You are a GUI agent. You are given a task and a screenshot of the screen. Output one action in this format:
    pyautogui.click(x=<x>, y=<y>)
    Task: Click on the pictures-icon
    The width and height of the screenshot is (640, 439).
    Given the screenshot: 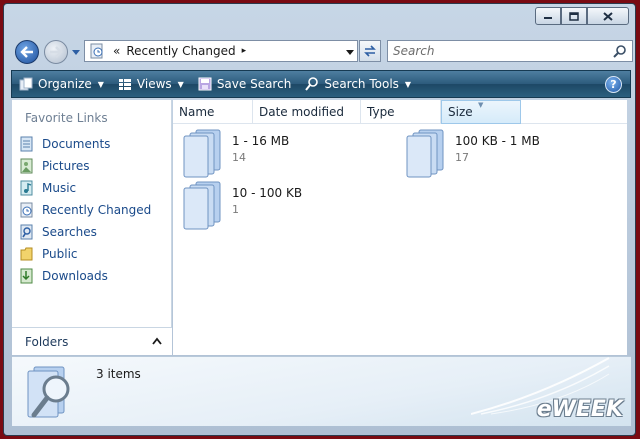 What is the action you would take?
    pyautogui.click(x=26, y=166)
    